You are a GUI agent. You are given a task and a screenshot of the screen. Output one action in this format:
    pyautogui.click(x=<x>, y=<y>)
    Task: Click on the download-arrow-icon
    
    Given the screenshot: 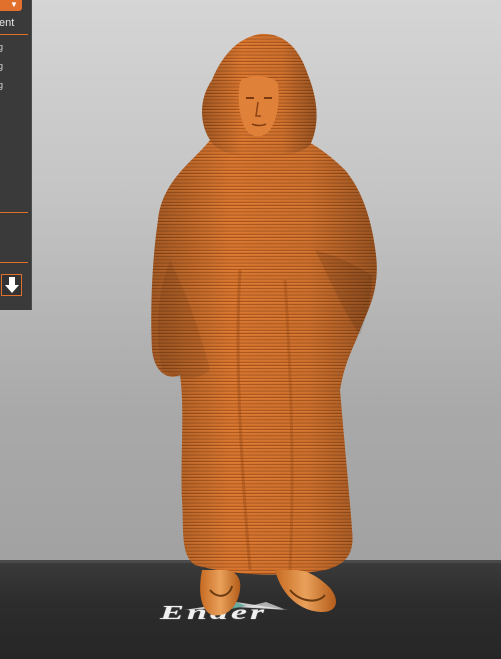 What is the action you would take?
    pyautogui.click(x=12, y=285)
    